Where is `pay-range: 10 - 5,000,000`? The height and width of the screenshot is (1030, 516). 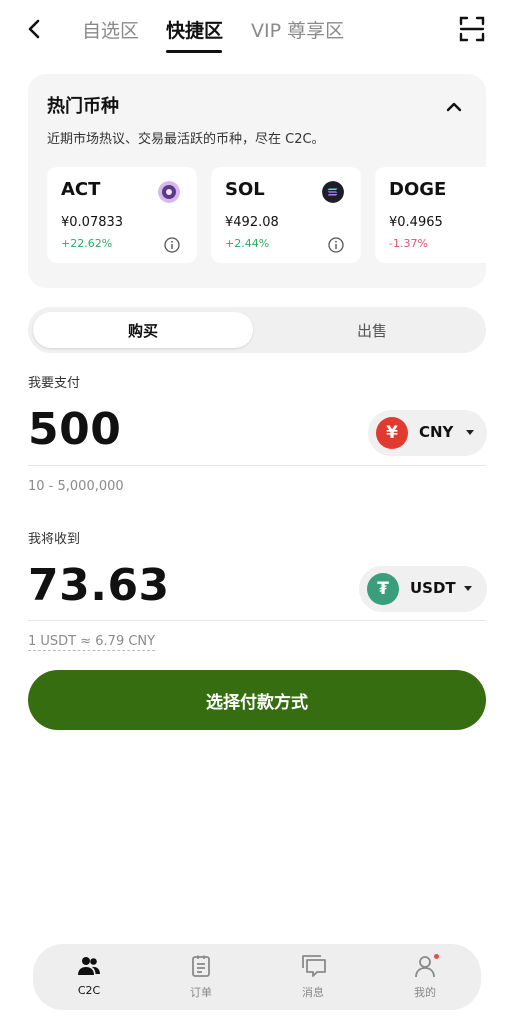 pay-range: 10 - 5,000,000 is located at coordinates (76, 486).